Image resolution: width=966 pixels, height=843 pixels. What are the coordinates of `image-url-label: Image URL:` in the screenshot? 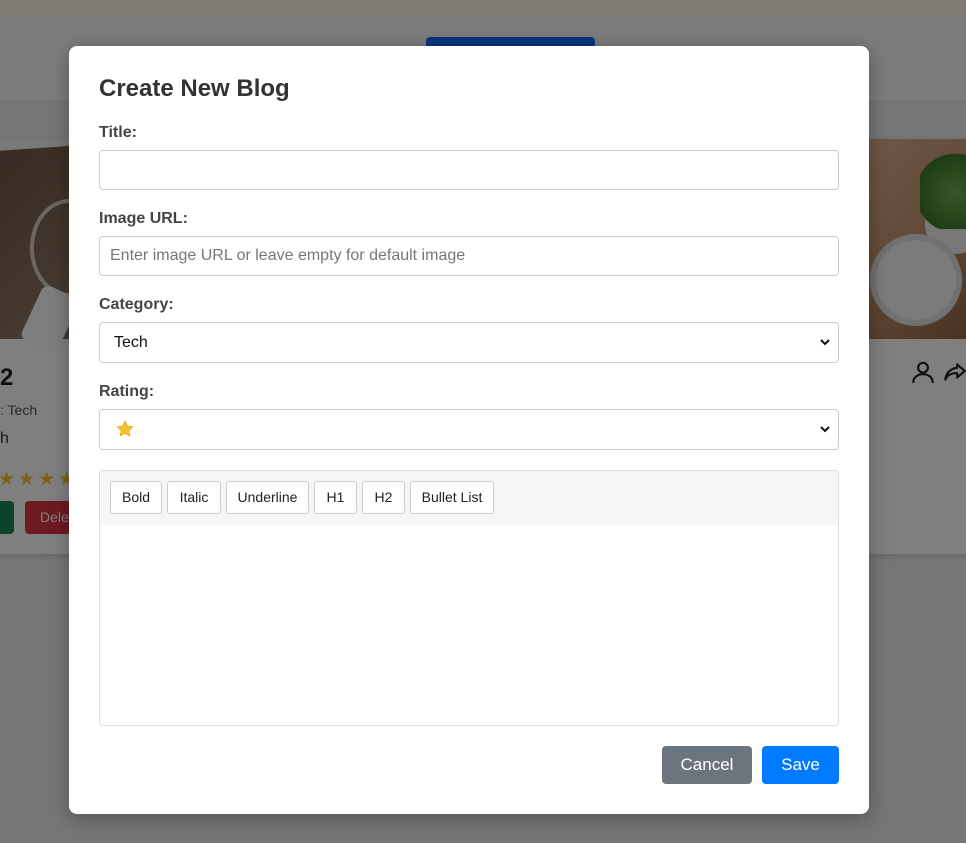 It's located at (143, 218).